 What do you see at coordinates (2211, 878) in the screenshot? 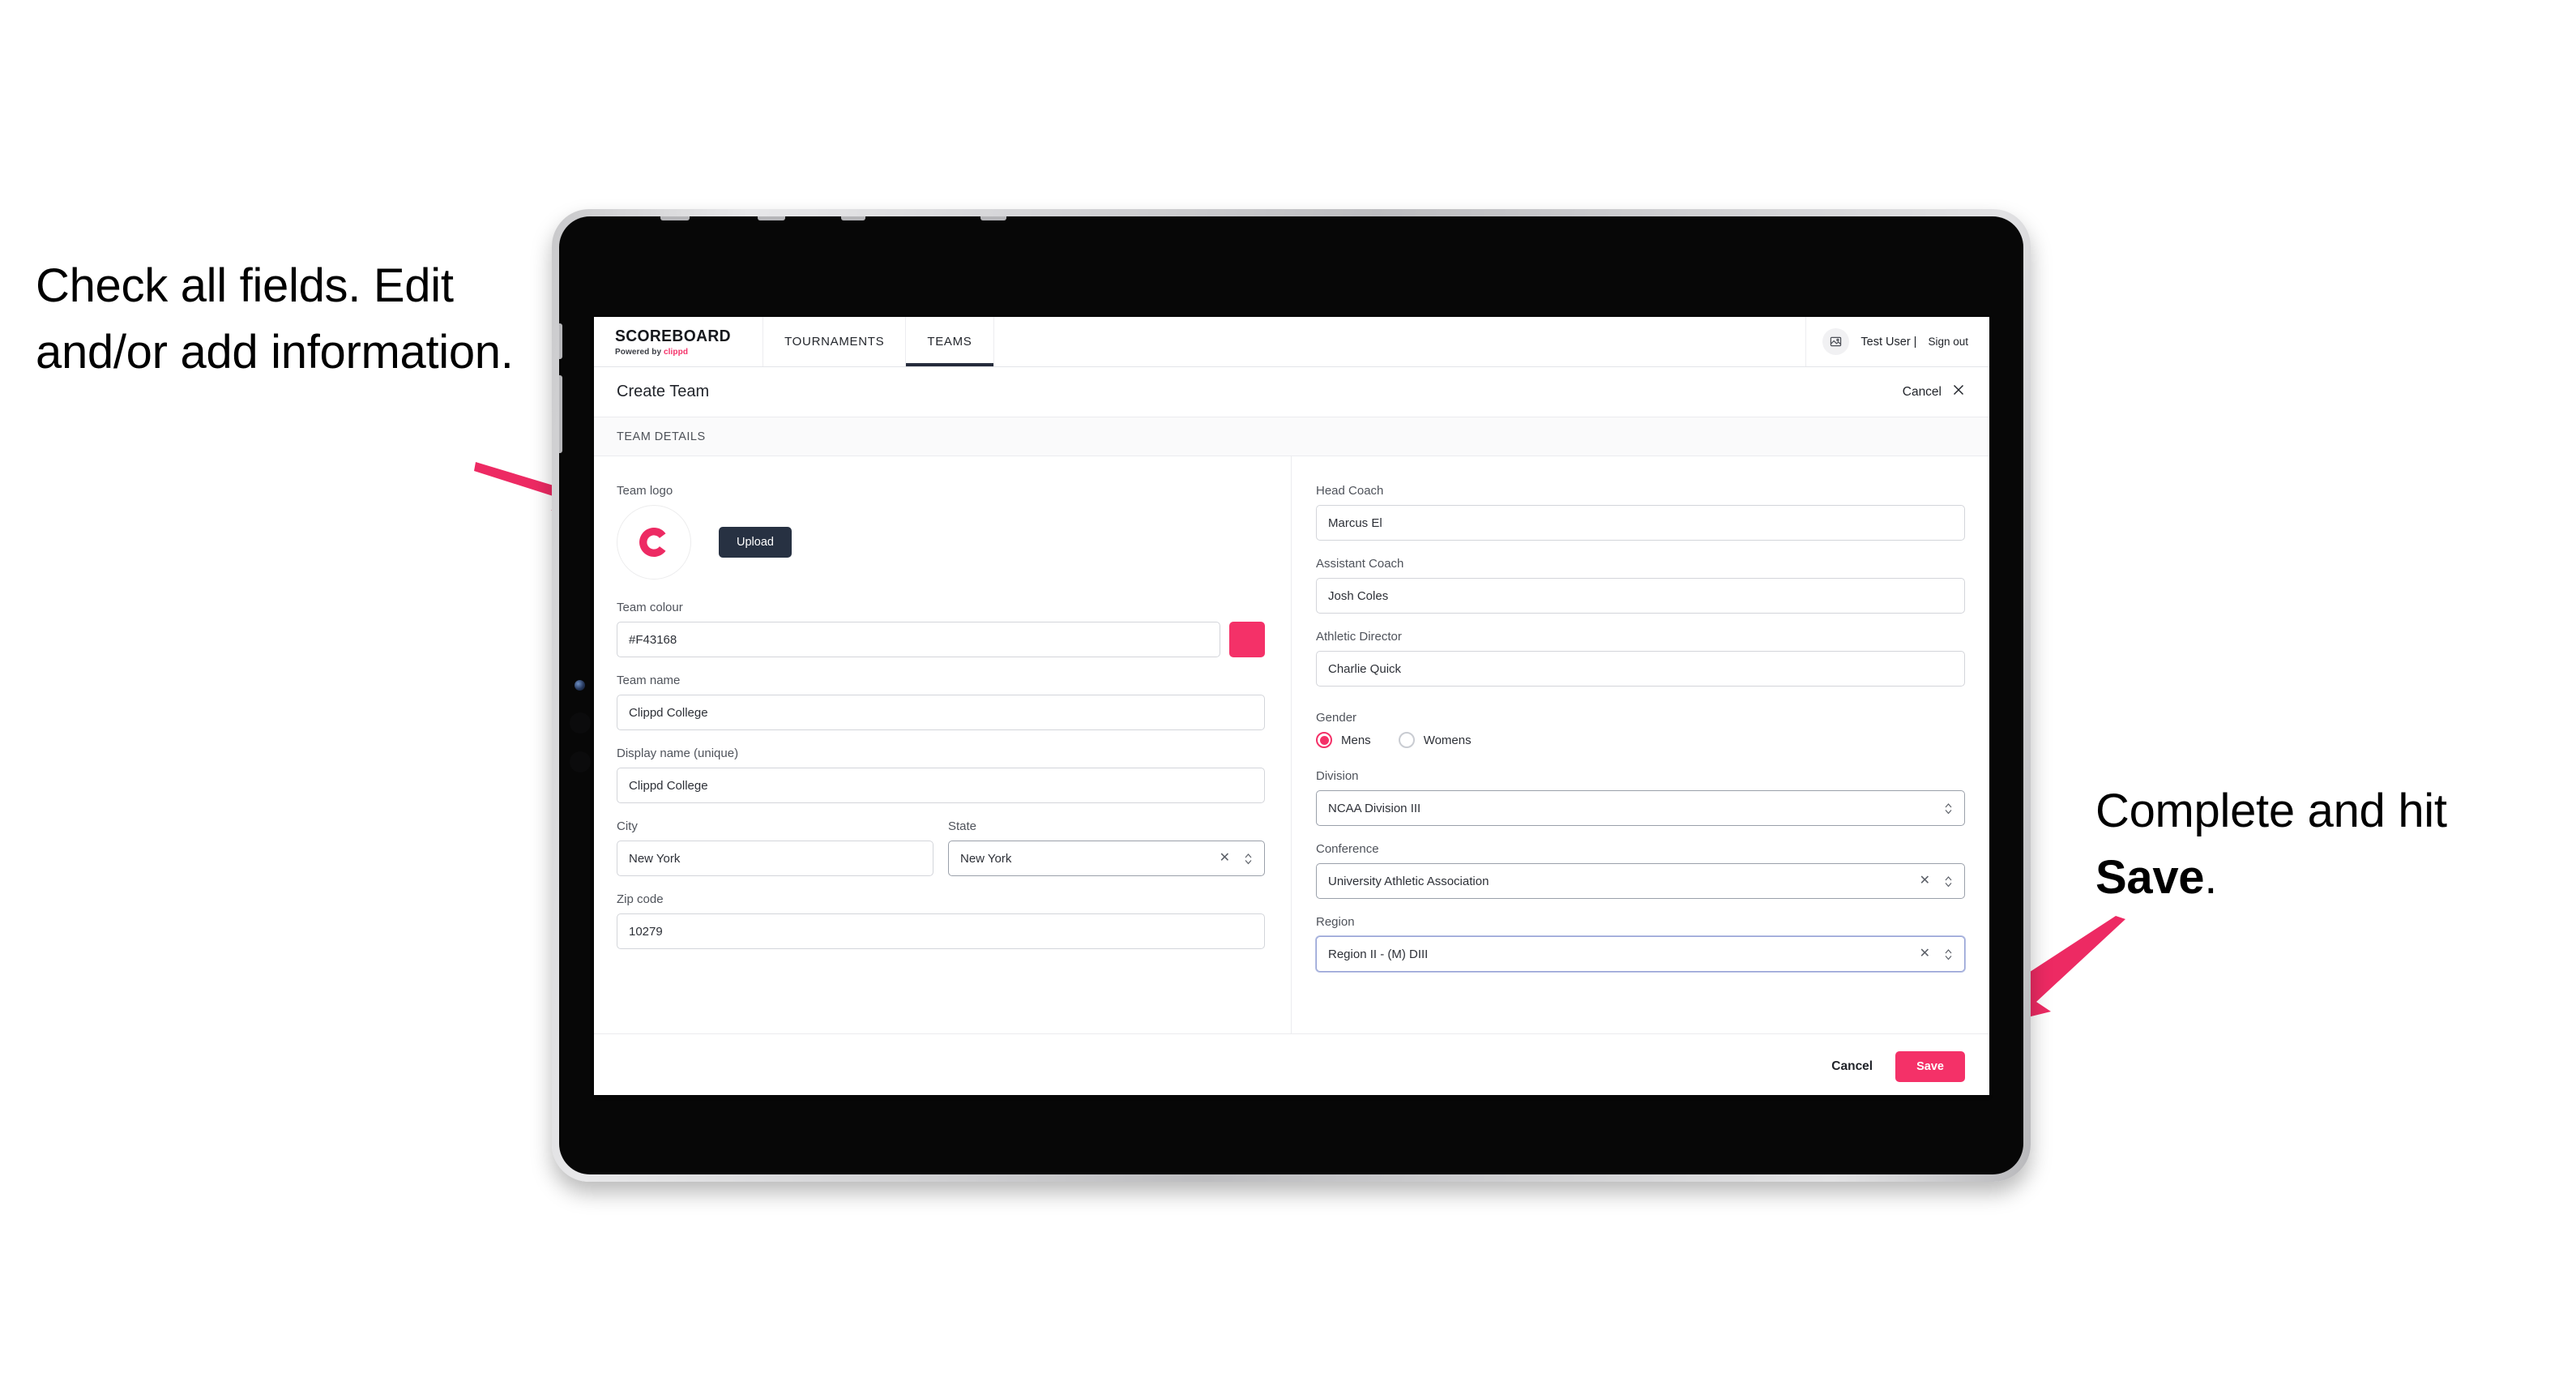
I see `annotation-right-suffix: .` at bounding box center [2211, 878].